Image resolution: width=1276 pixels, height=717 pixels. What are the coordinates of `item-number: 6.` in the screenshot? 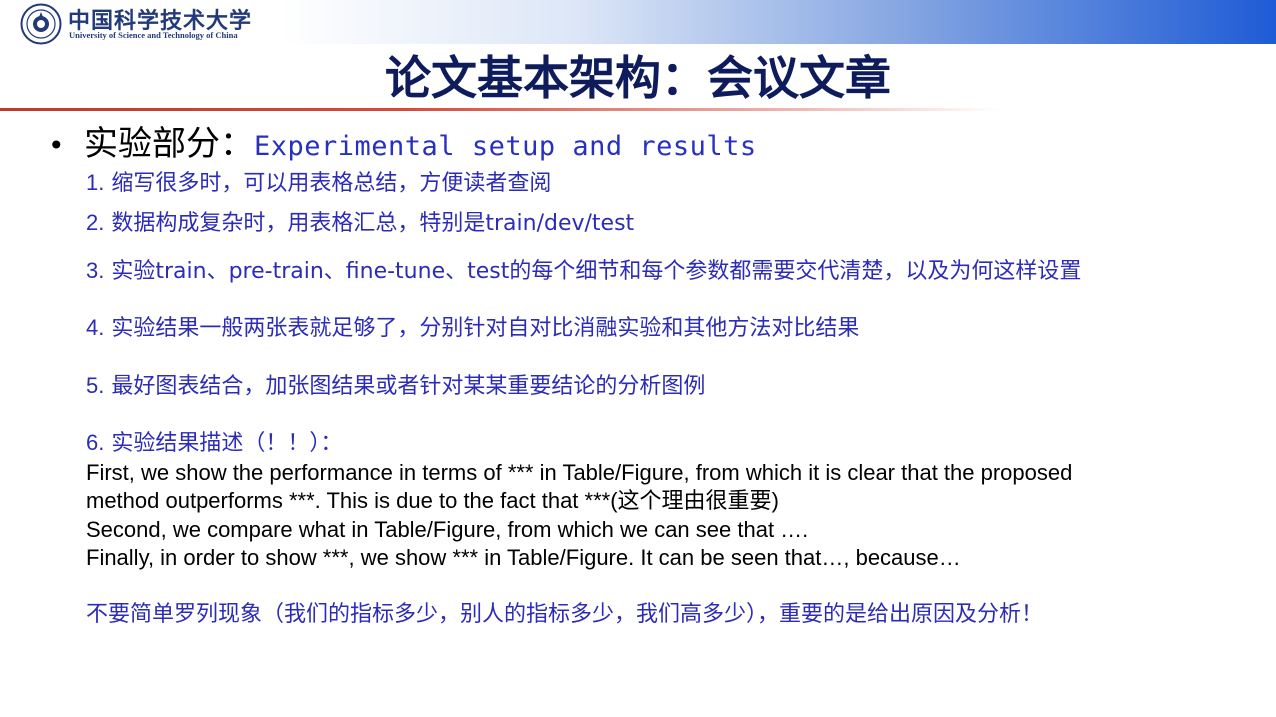 It's located at (95, 442).